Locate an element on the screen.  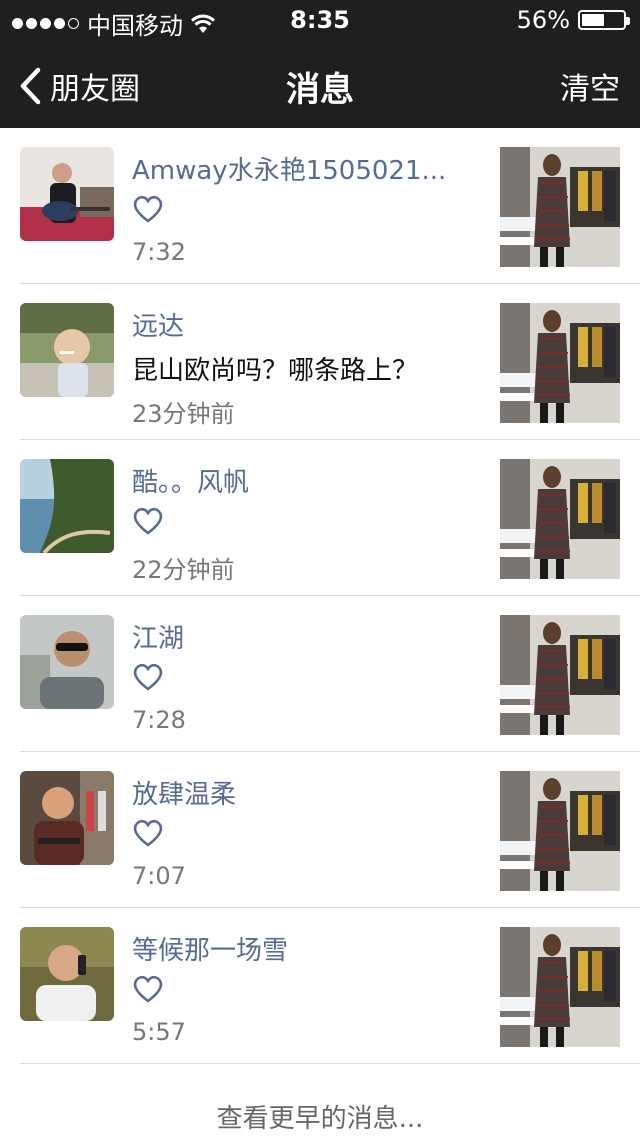
message-time: 23分钟前 is located at coordinates (183, 414).